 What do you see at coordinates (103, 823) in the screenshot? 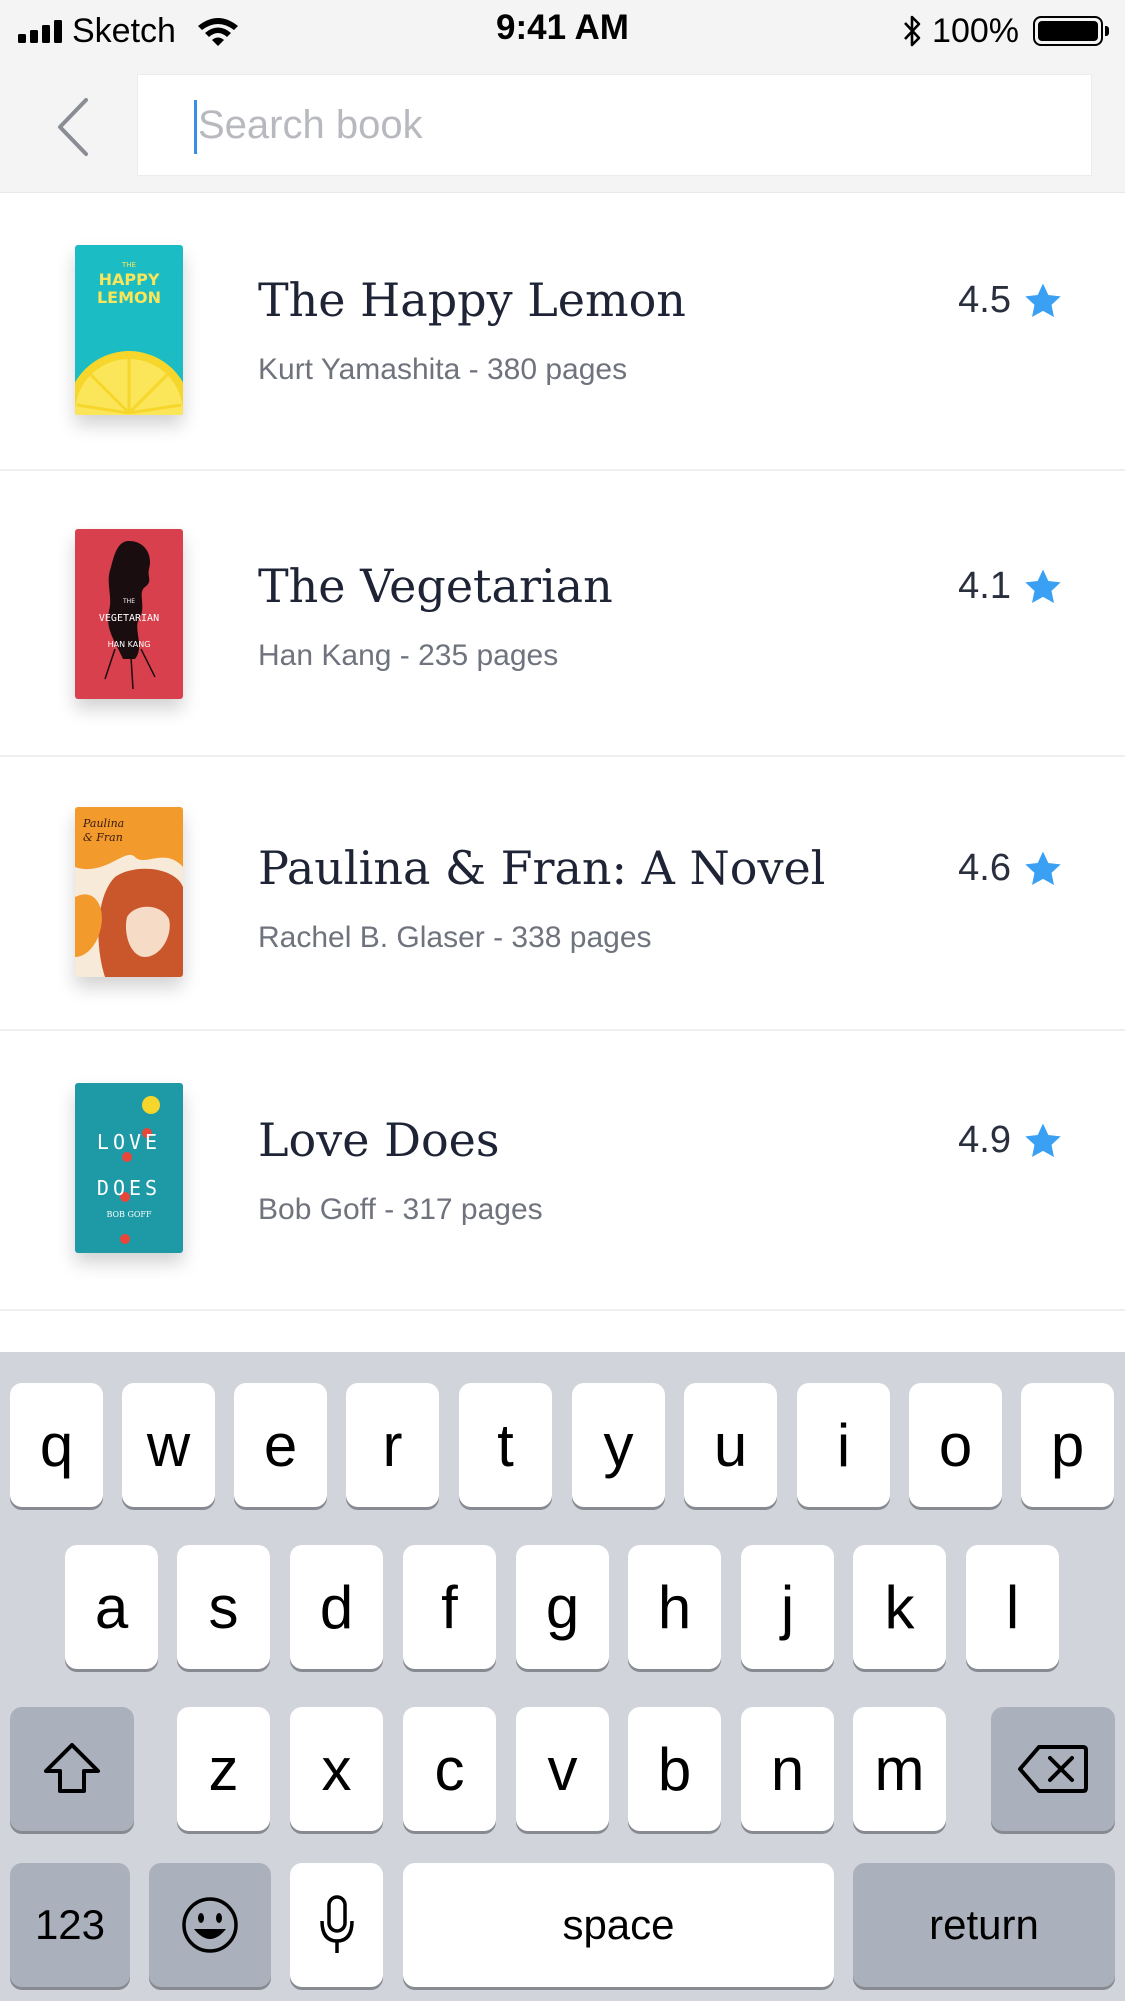
I see `svg-text: Paulina` at bounding box center [103, 823].